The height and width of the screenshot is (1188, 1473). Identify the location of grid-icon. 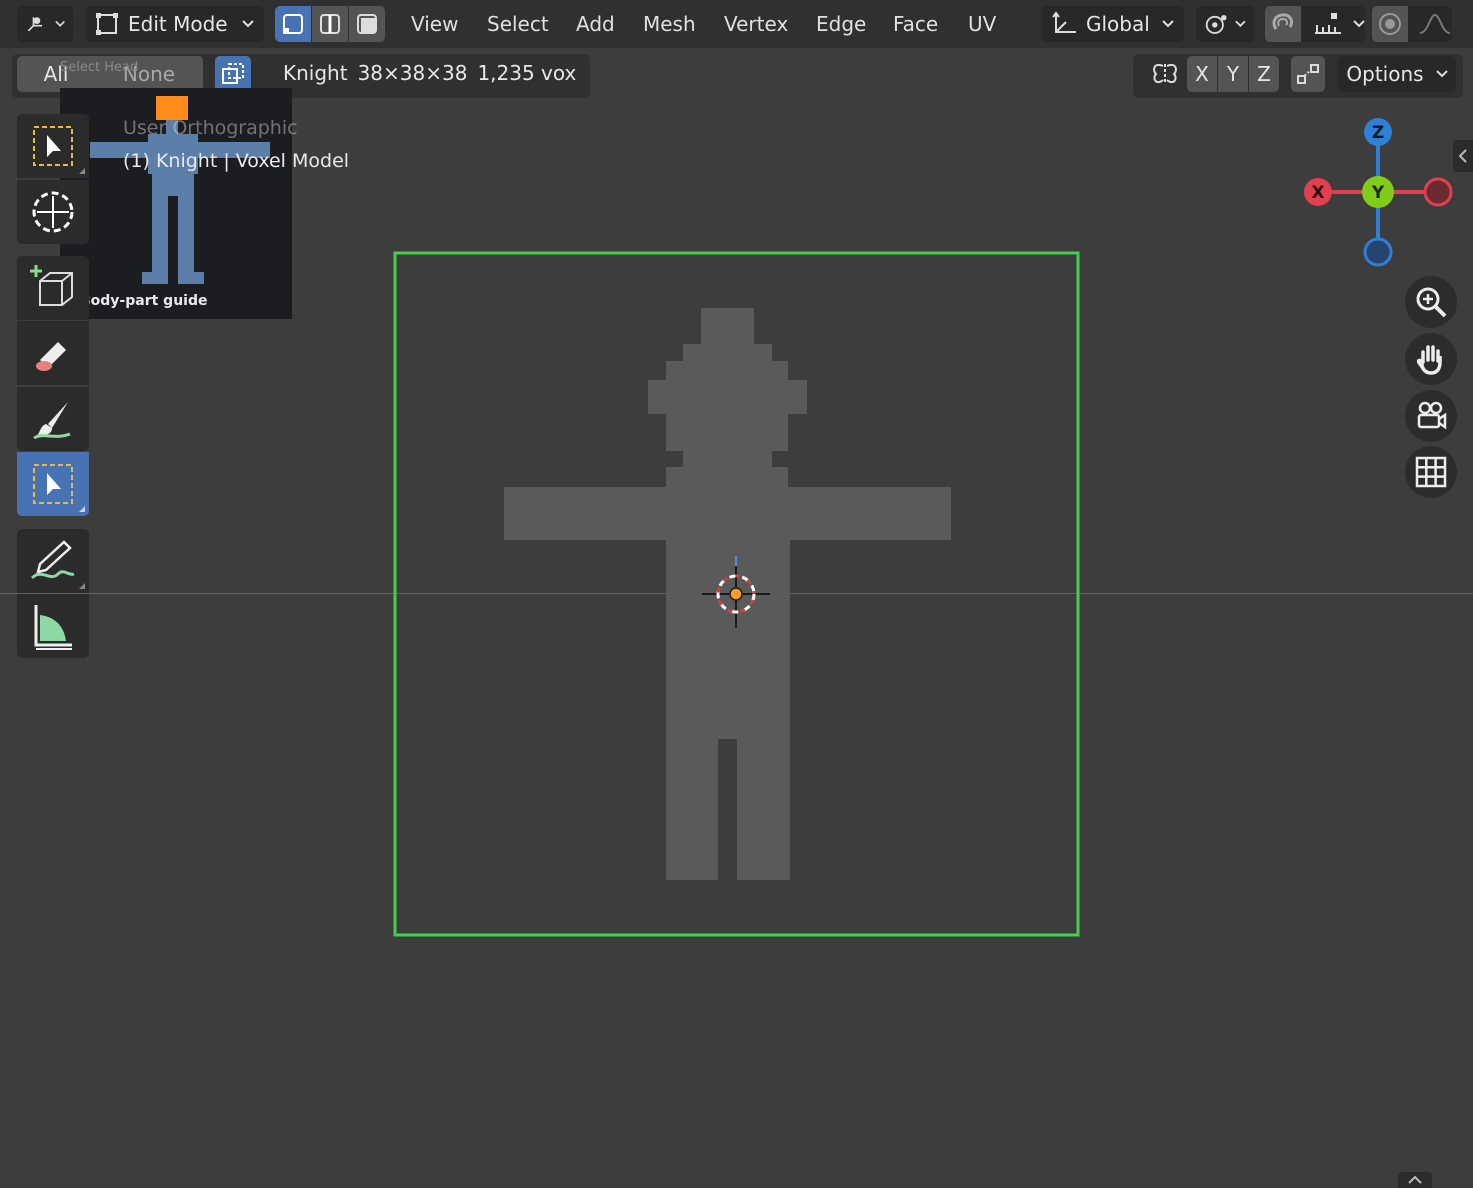
(1431, 472).